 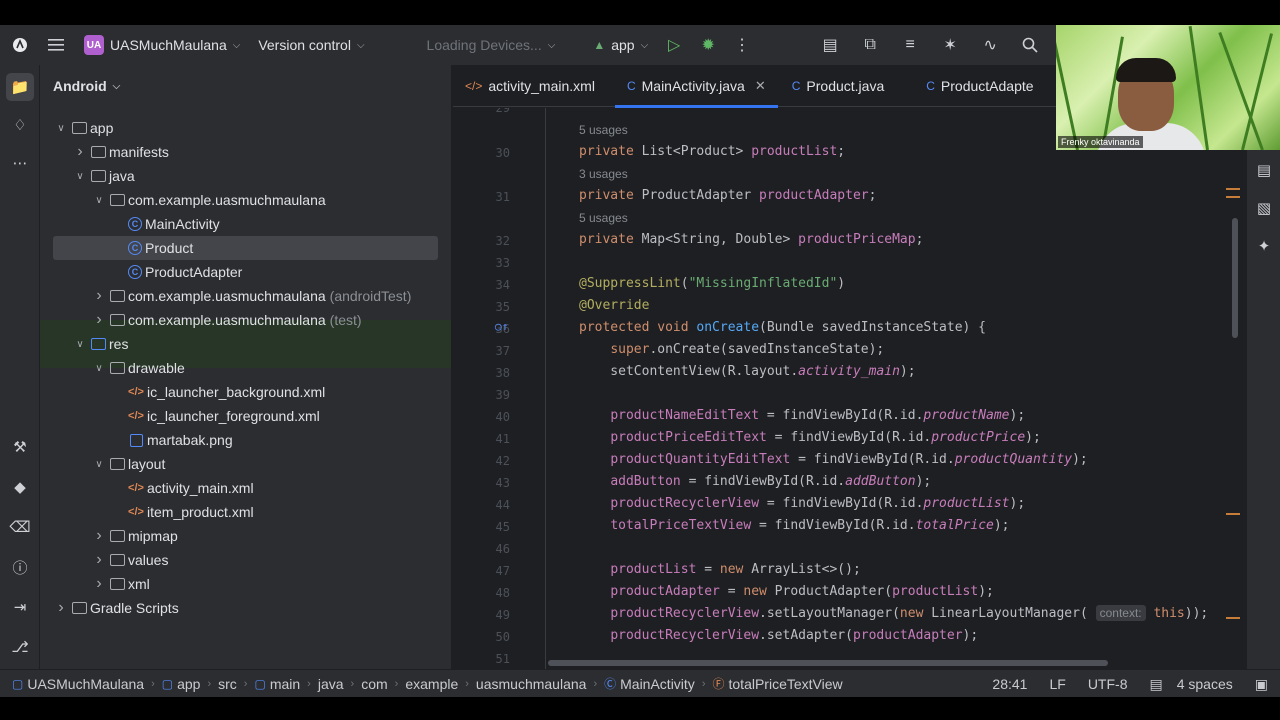 I want to click on version-control-menu: Version control ⌵, so click(x=311, y=45).